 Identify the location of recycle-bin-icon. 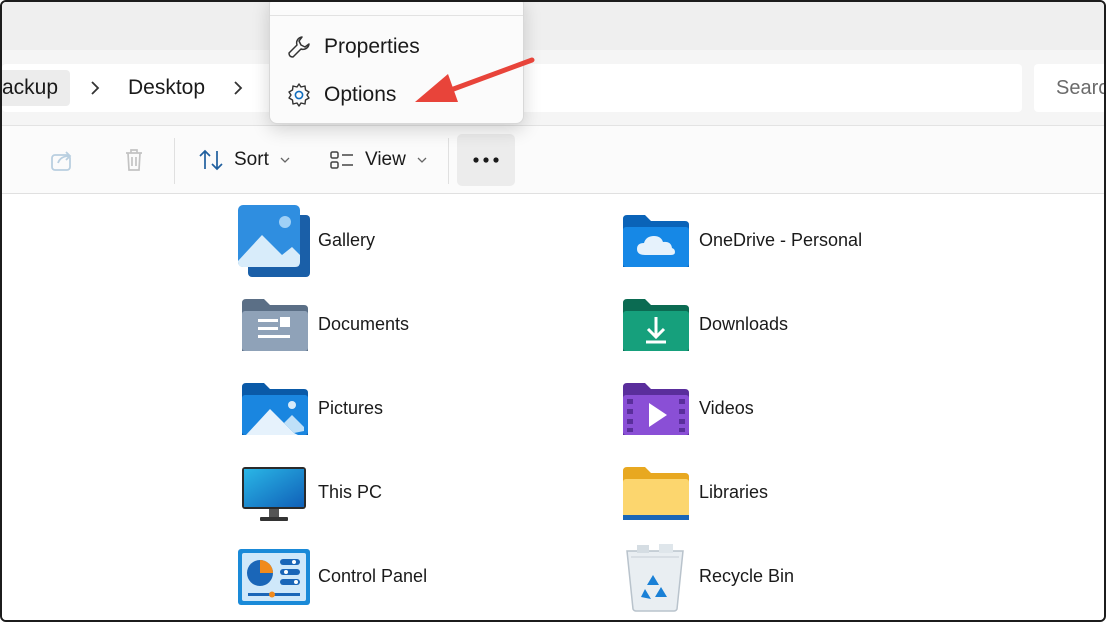
(655, 578).